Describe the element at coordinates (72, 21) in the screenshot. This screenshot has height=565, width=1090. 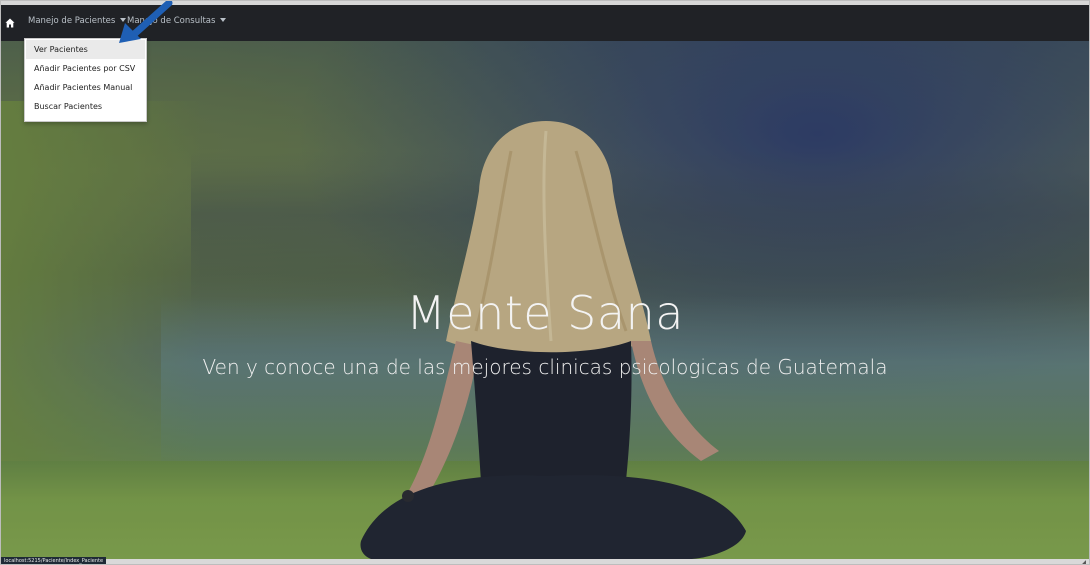
I see `nav-manejo-pacientes-label: Manejo de Pacientes` at that location.